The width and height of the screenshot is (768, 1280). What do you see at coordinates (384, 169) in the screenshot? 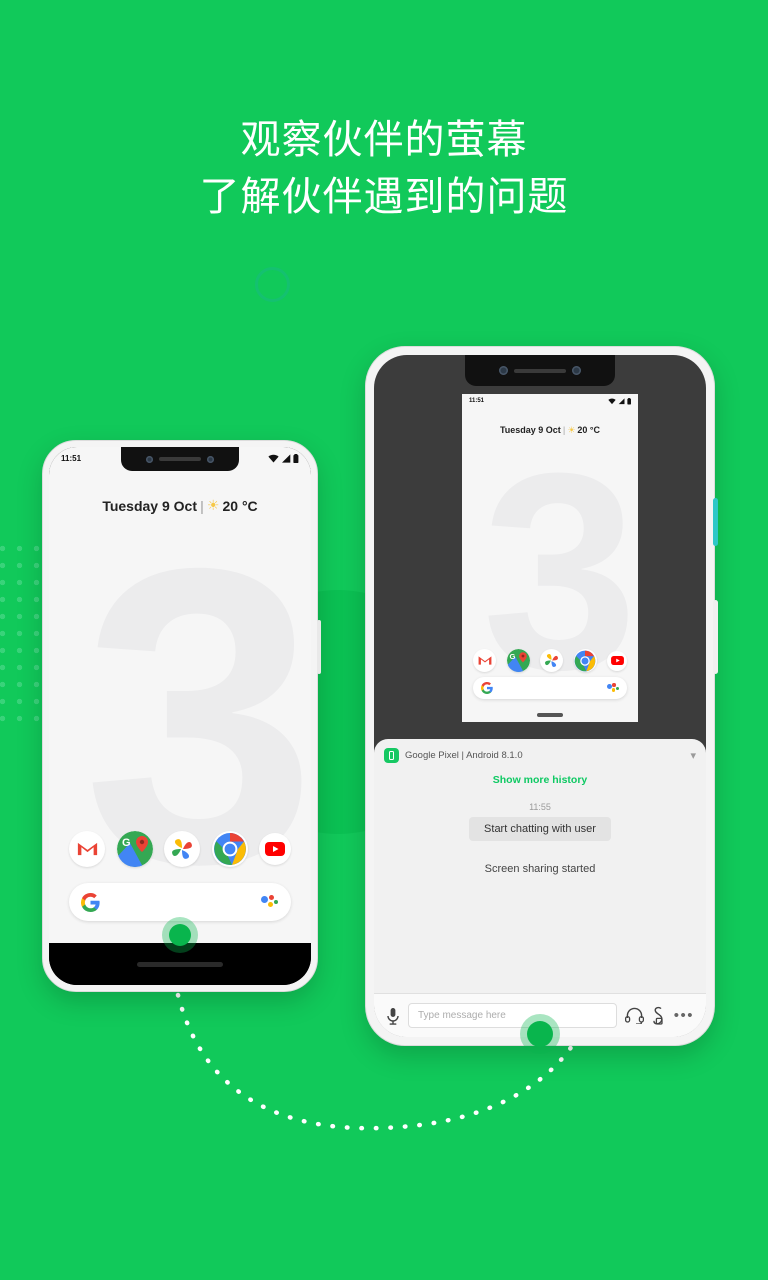
I see `page-title: 观察伙伴的萤幕 了解伙伴遇到的问题` at bounding box center [384, 169].